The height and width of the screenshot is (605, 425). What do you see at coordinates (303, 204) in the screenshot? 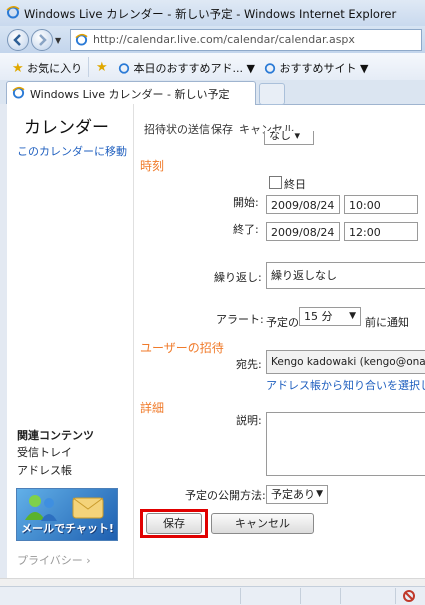
I see `start-date-field: 2009/08/24` at bounding box center [303, 204].